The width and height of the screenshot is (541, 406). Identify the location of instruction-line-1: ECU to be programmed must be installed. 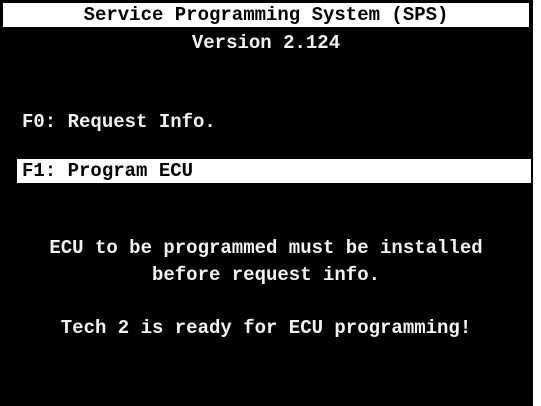
(266, 248).